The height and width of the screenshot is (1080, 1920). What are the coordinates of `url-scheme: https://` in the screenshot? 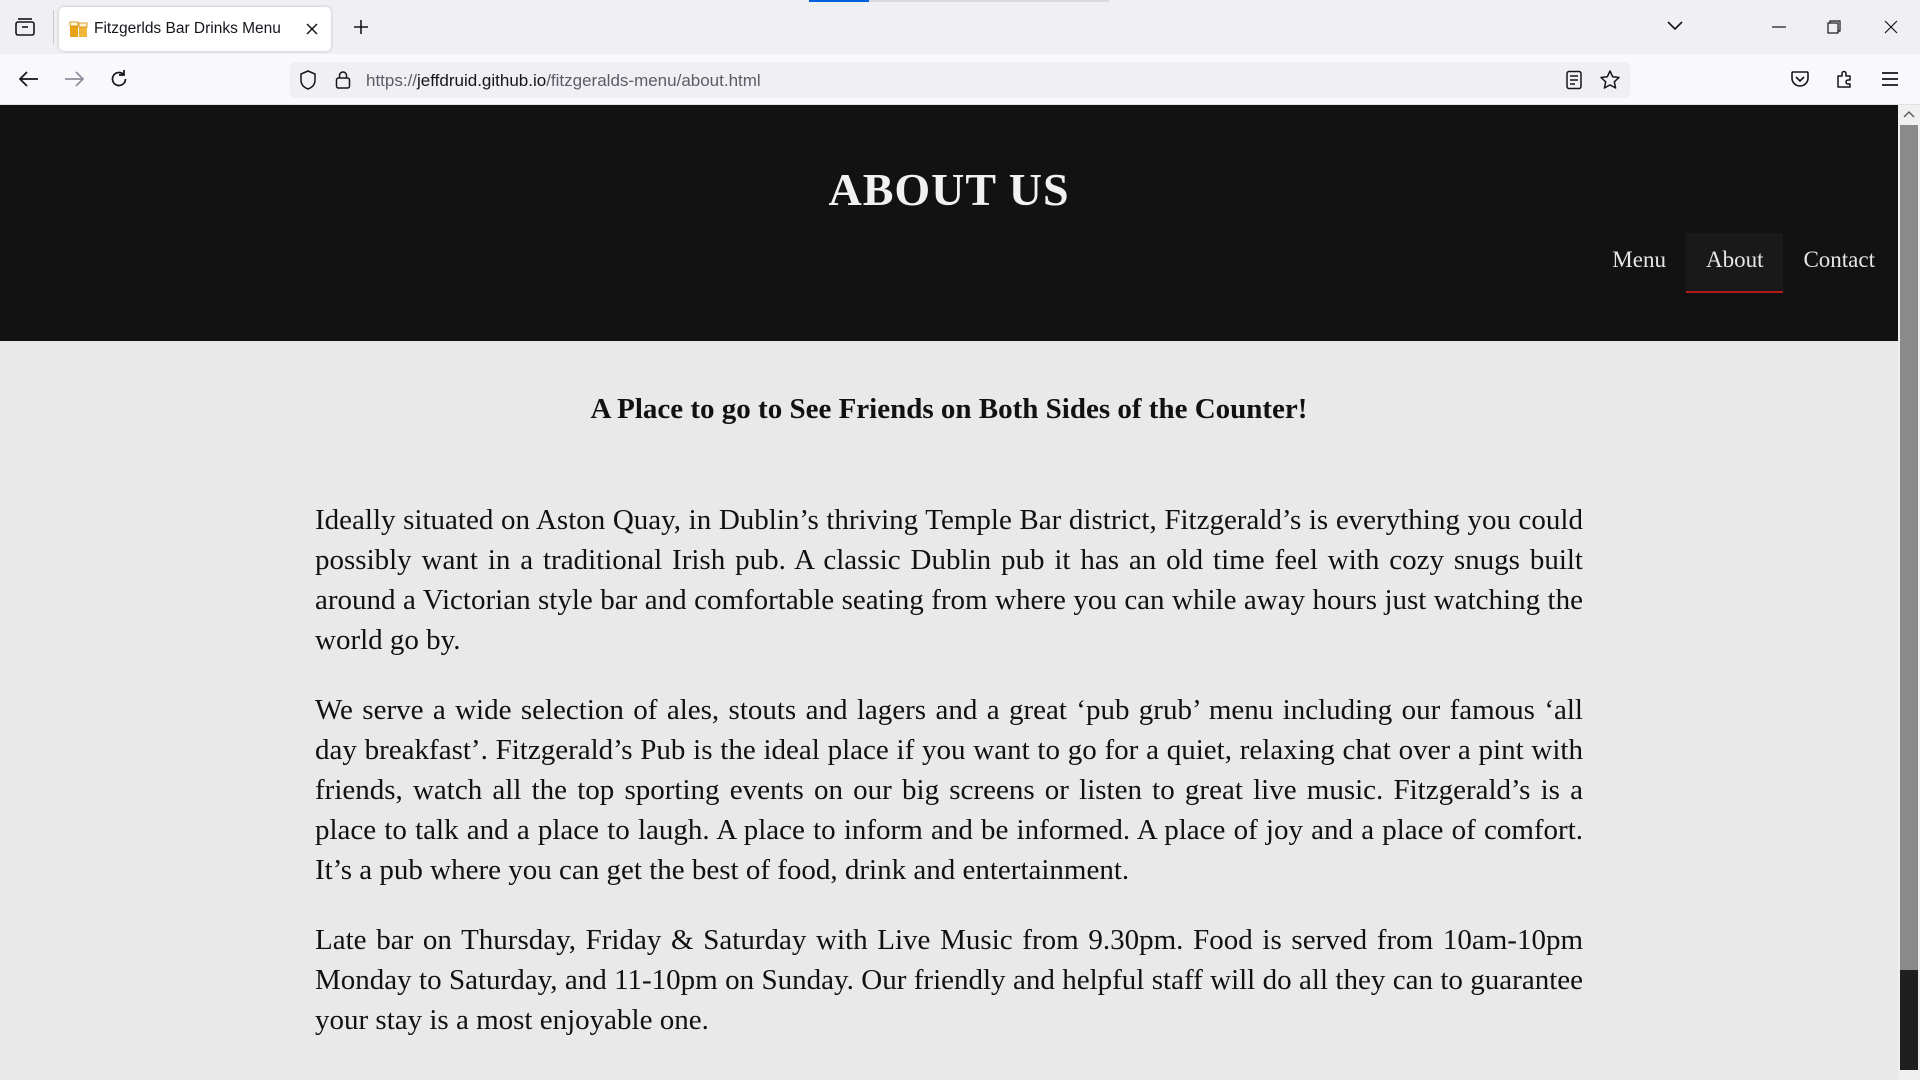 It's located at (392, 80).